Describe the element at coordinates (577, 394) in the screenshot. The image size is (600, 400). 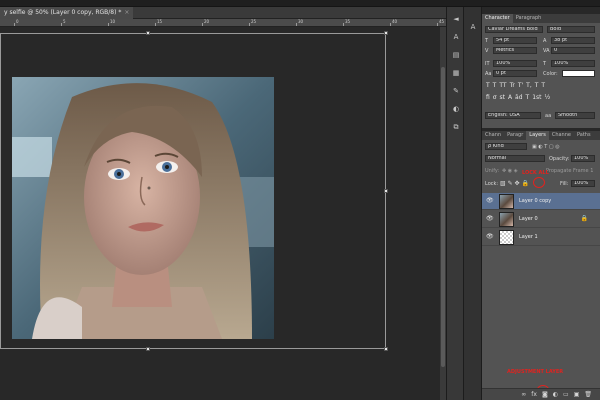
I see `new-layer-icon: ▣` at that location.